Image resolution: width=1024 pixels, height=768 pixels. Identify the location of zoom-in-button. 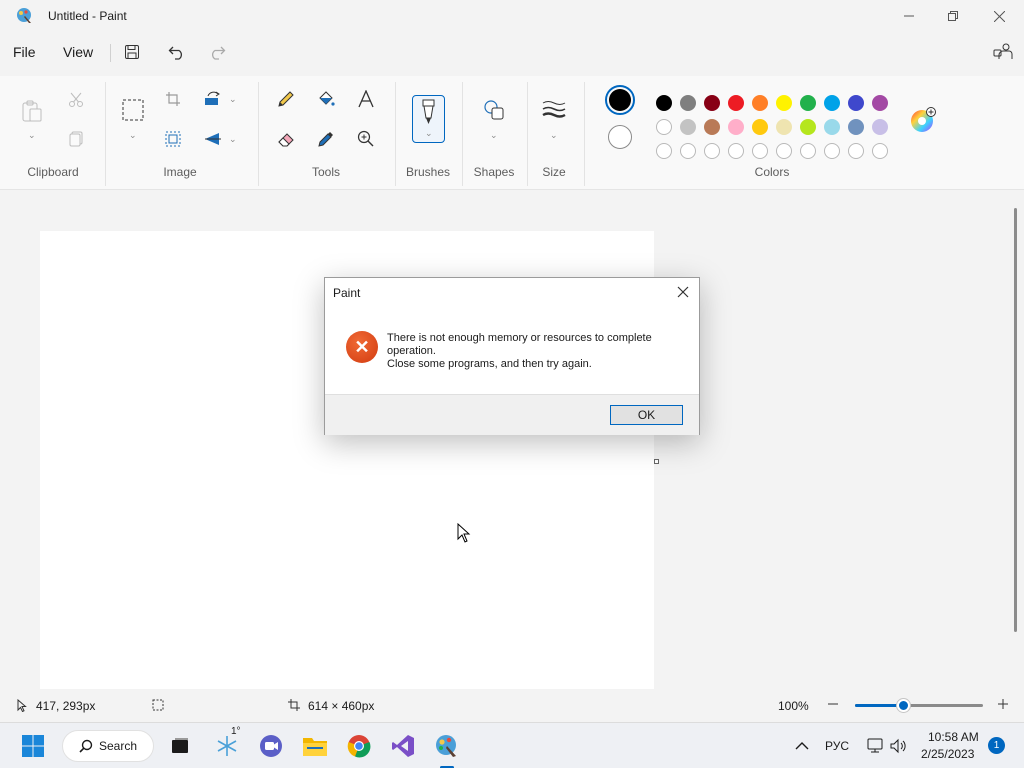
(1004, 705).